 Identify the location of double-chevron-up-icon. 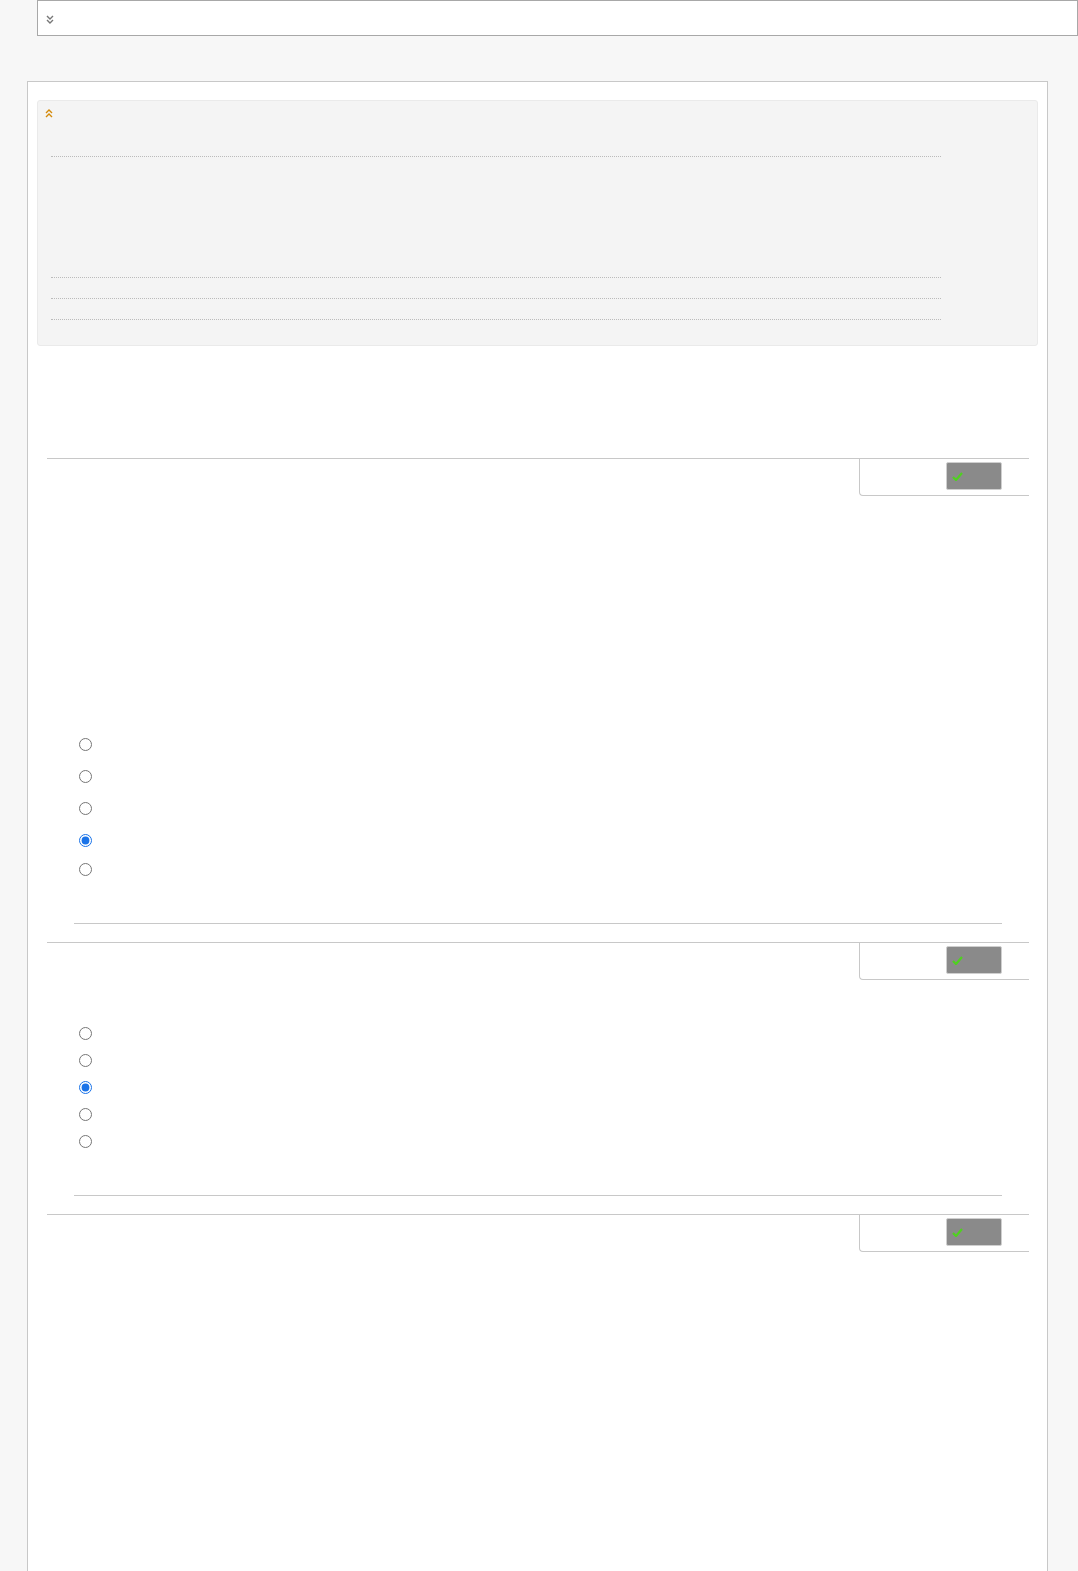
(49, 113).